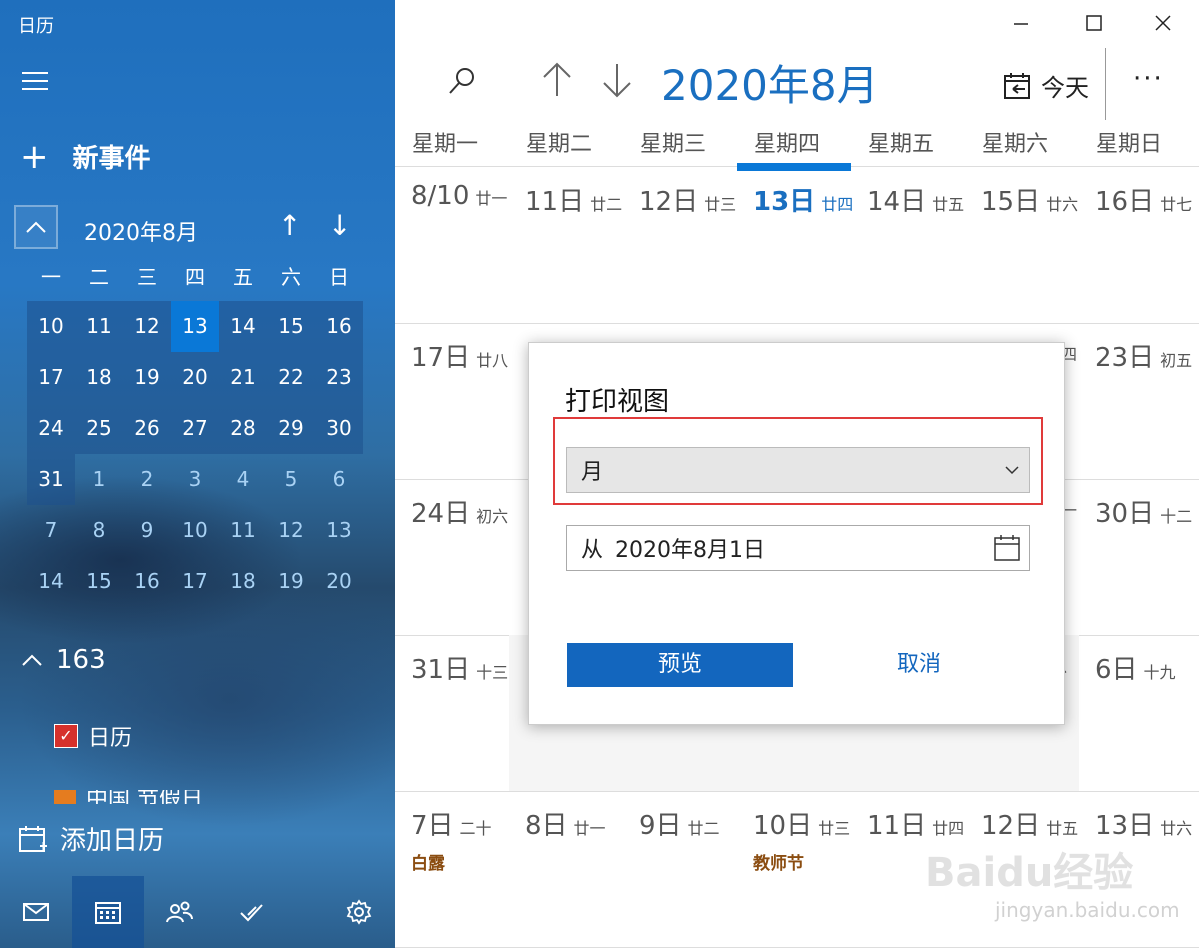  Describe the element at coordinates (251, 912) in the screenshot. I see `todo-nav-button` at that location.